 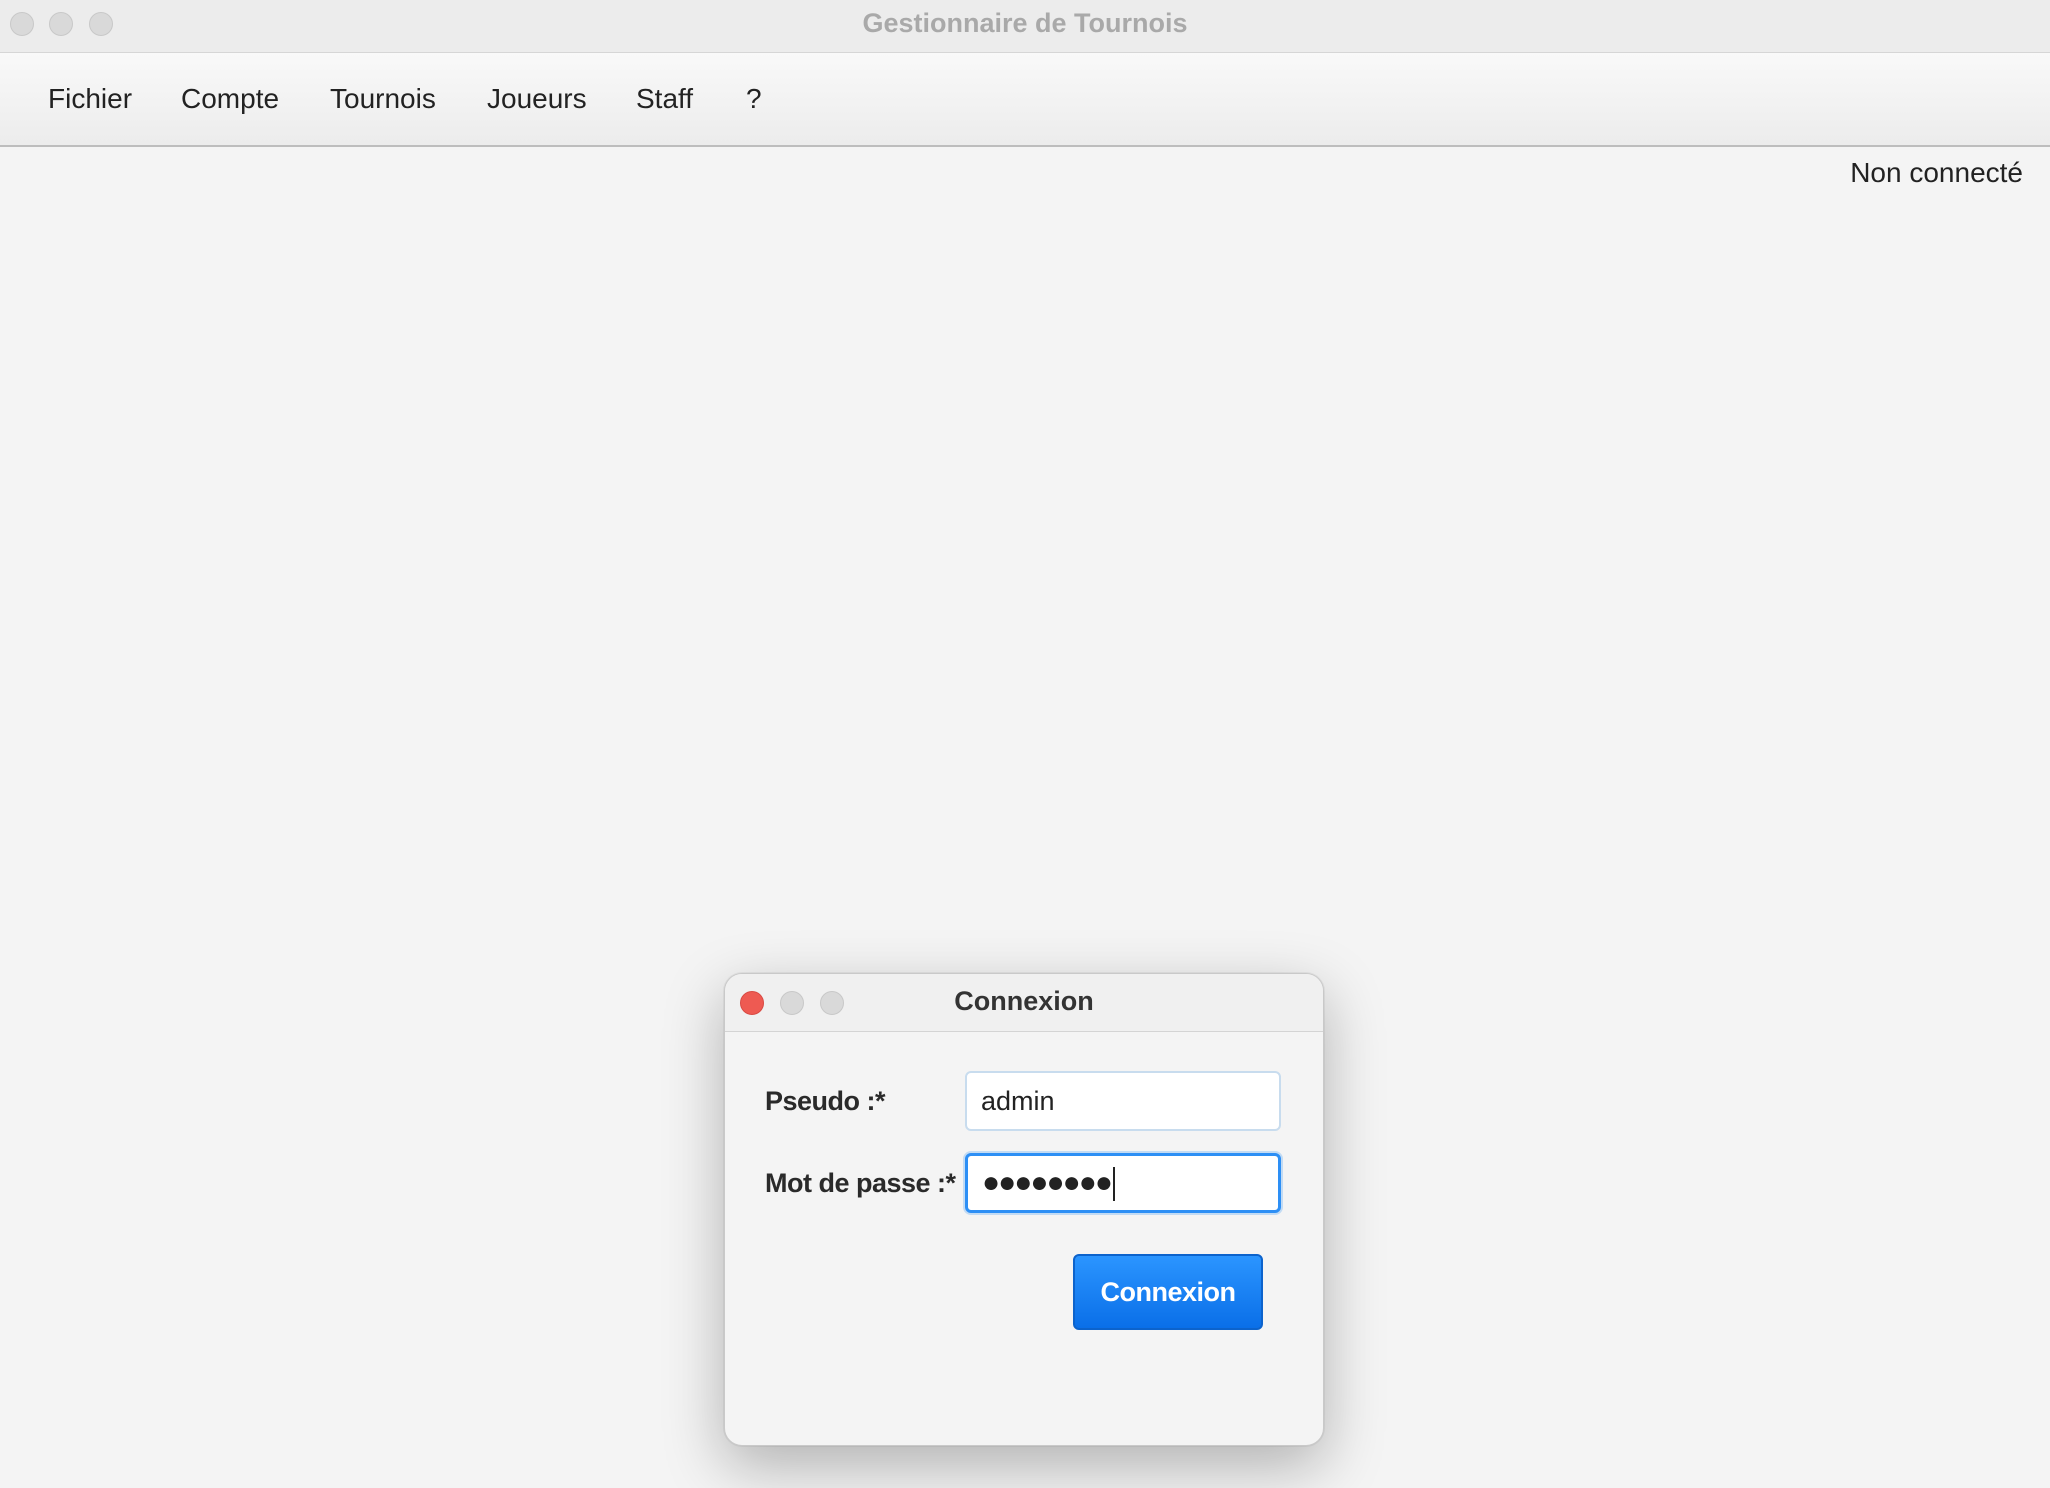 I want to click on menu-staff: Staff, so click(x=664, y=99).